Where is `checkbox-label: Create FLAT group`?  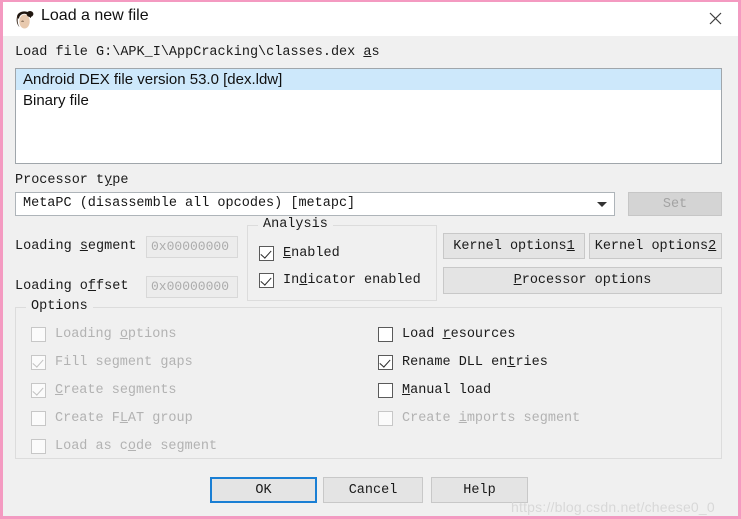 checkbox-label: Create FLAT group is located at coordinates (124, 418).